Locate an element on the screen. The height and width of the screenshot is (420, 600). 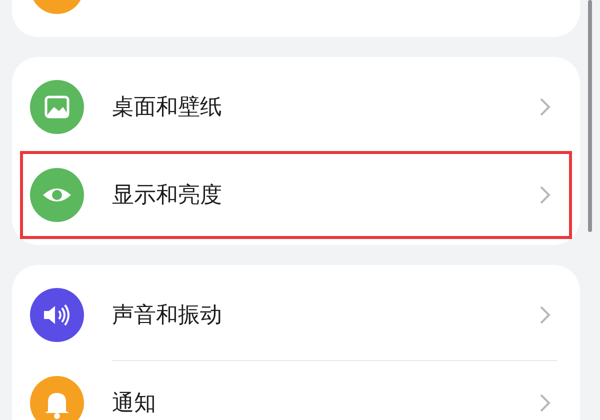
item-label: 显示和亮度 is located at coordinates (167, 196).